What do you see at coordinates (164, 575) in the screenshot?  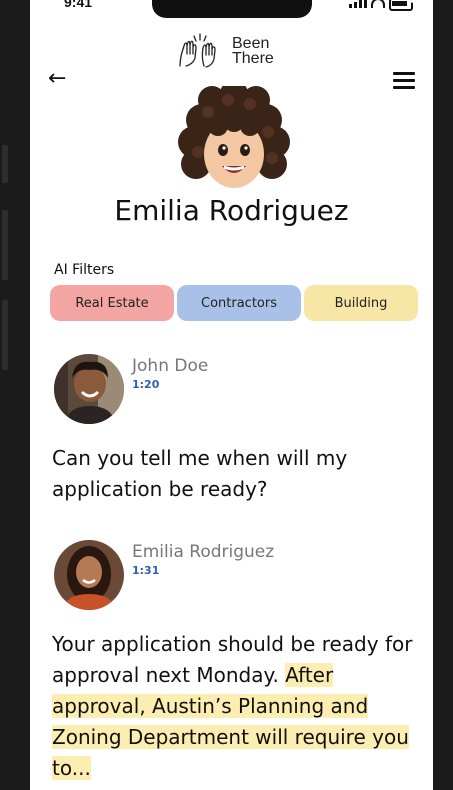 I see `message-header-emilia: Emilia Rodriguez 1:31` at bounding box center [164, 575].